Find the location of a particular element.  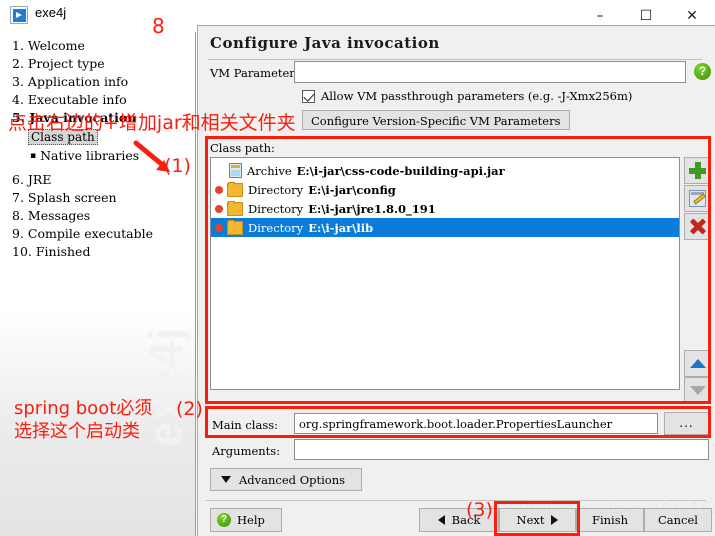

vm-parameters-input is located at coordinates (490, 72).